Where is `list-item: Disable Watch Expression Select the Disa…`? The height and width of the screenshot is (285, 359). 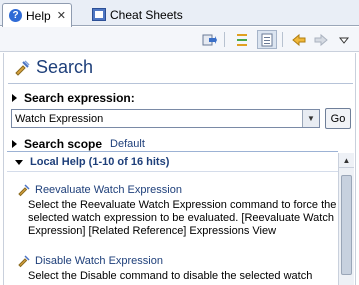 list-item: Disable Watch Expression Select the Disa… is located at coordinates (177, 268).